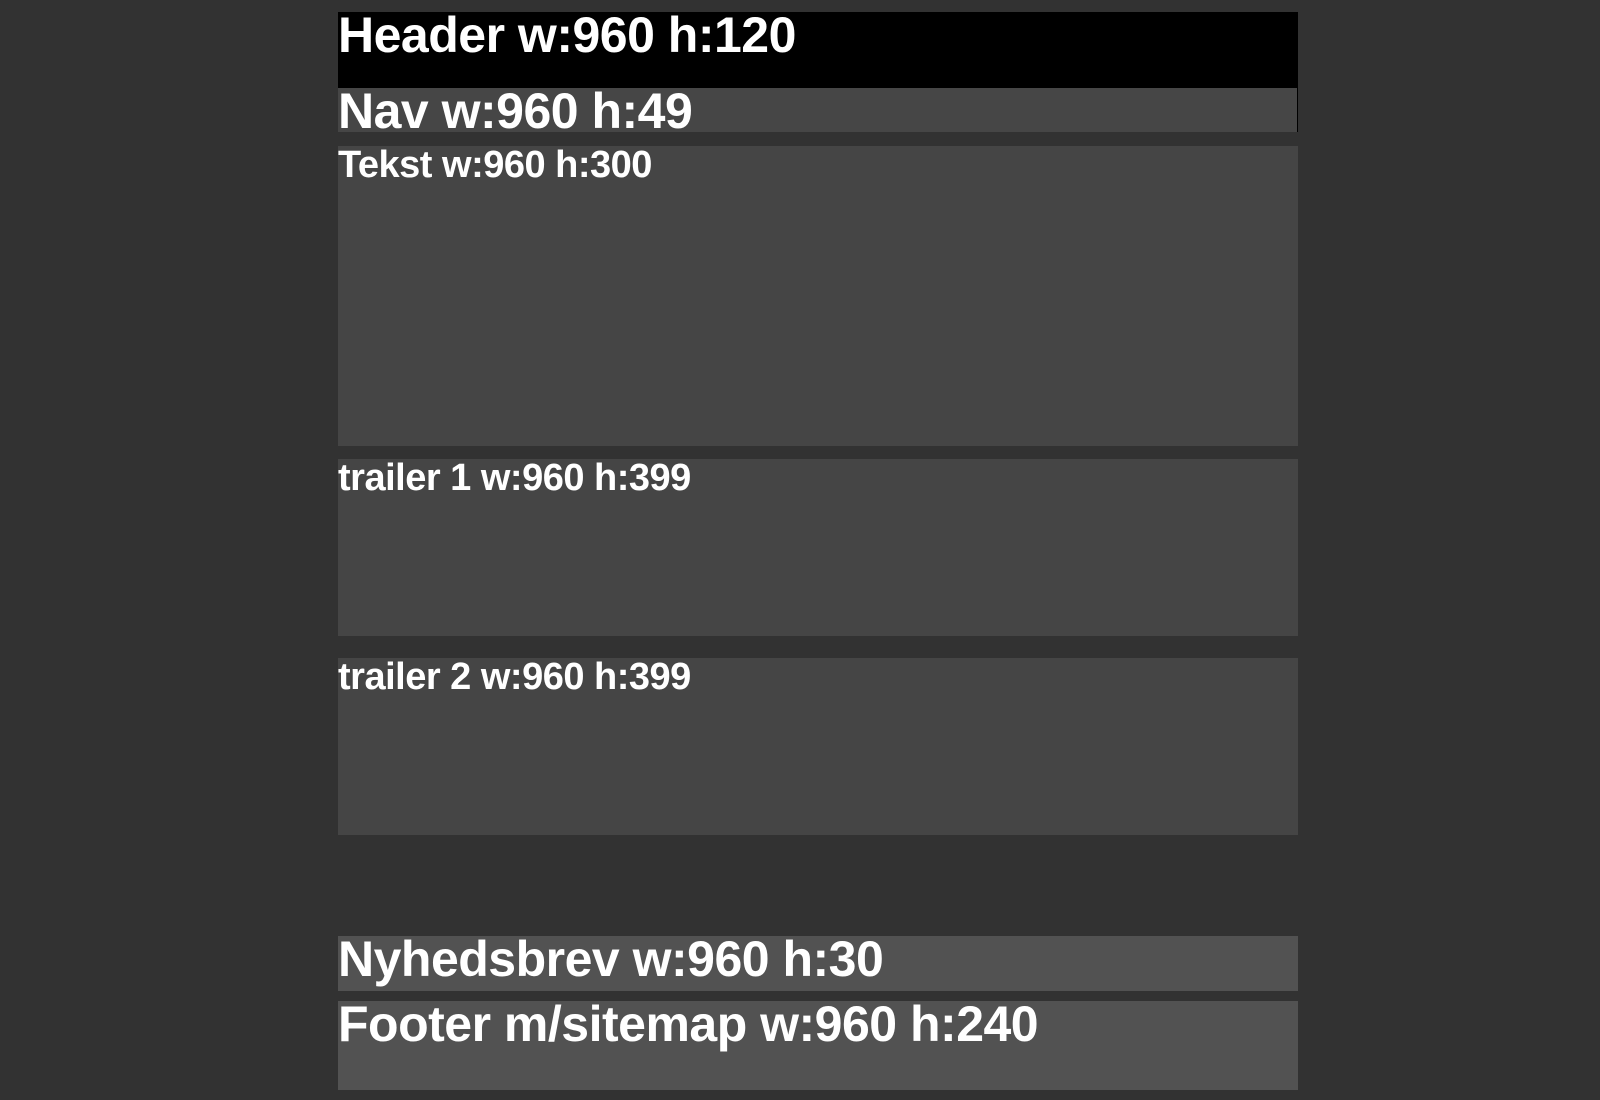 Image resolution: width=1600 pixels, height=1100 pixels. What do you see at coordinates (514, 678) in the screenshot?
I see `trailer-2-block-label: trailer 2 w:960 h:399` at bounding box center [514, 678].